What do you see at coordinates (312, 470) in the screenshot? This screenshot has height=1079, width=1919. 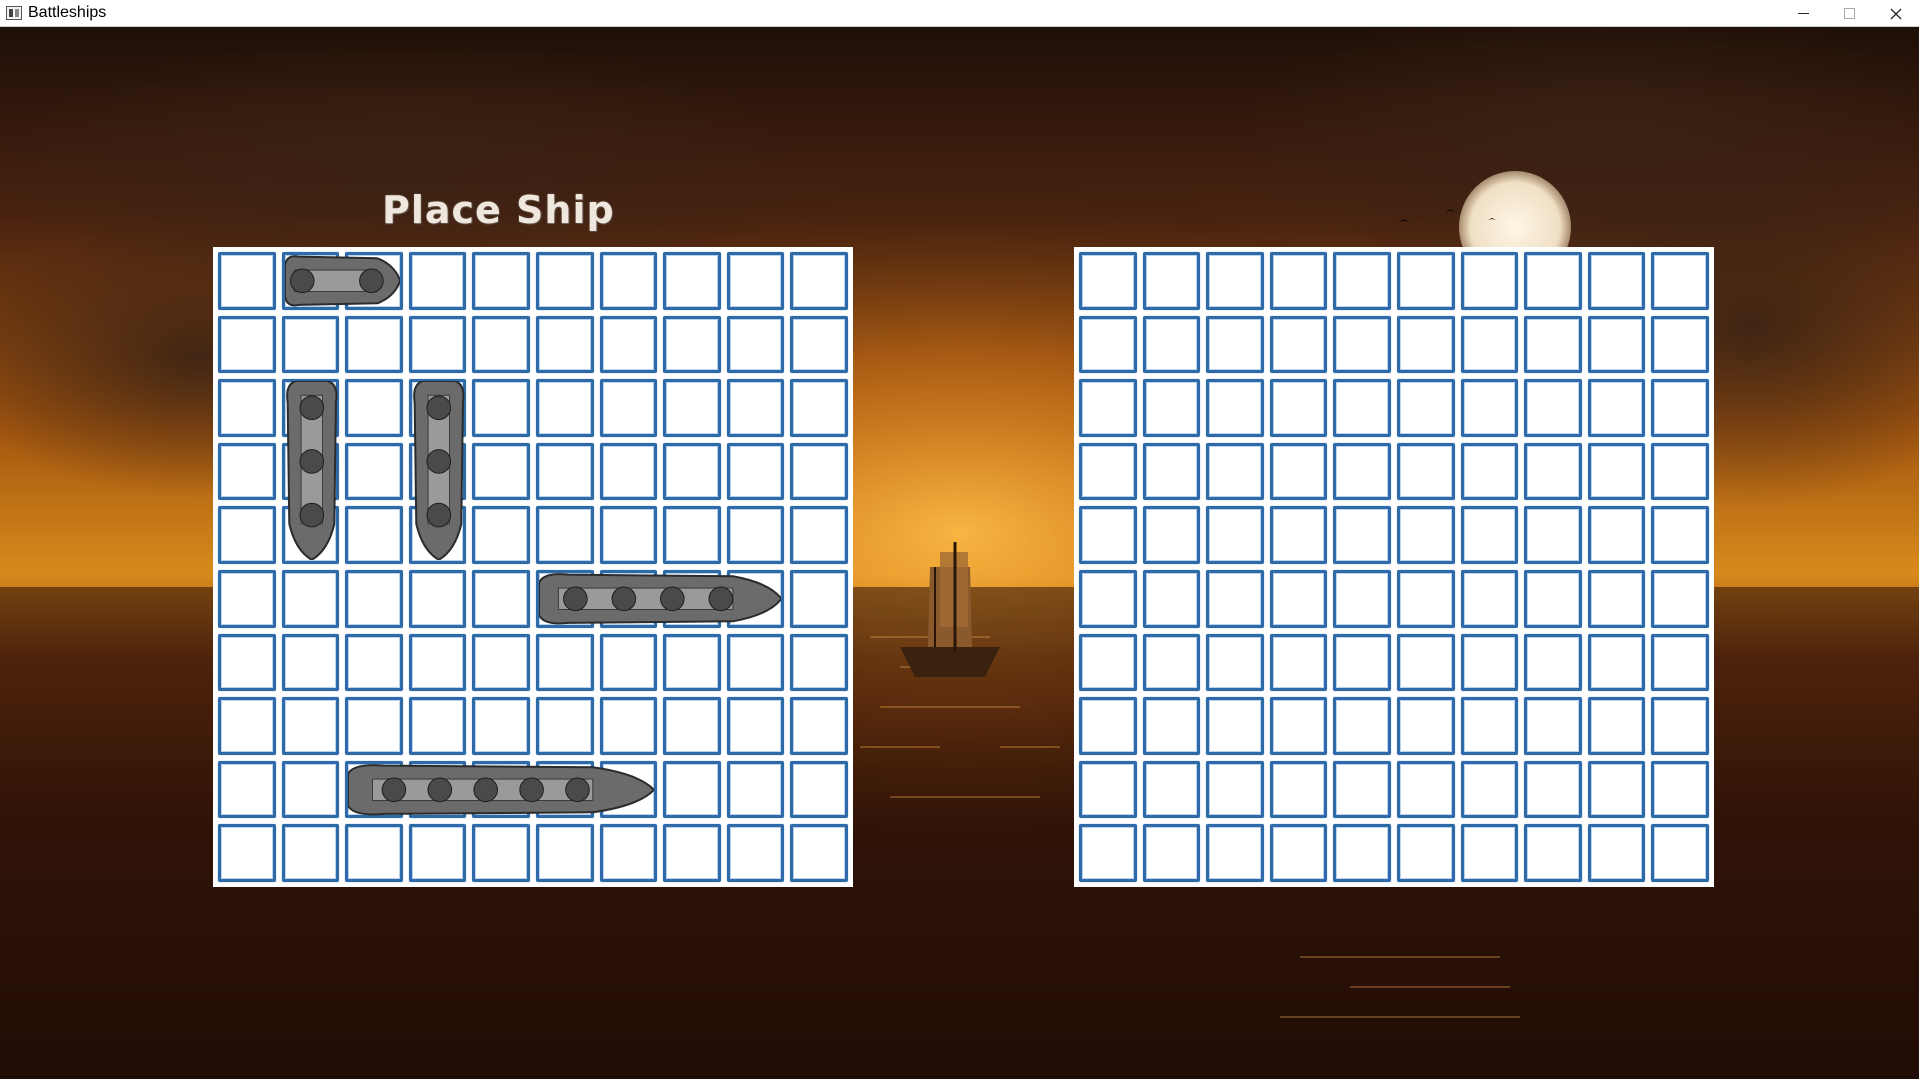 I see `ship-destroyer` at bounding box center [312, 470].